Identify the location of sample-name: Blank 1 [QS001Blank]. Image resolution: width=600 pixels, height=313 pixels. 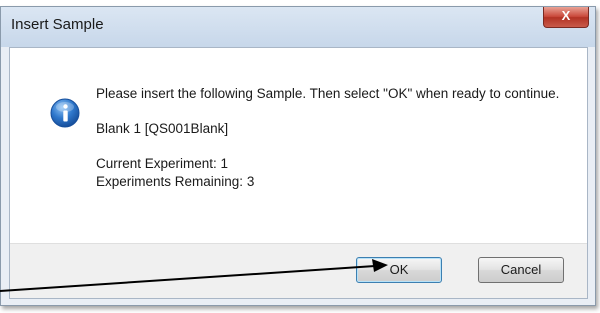
(162, 128).